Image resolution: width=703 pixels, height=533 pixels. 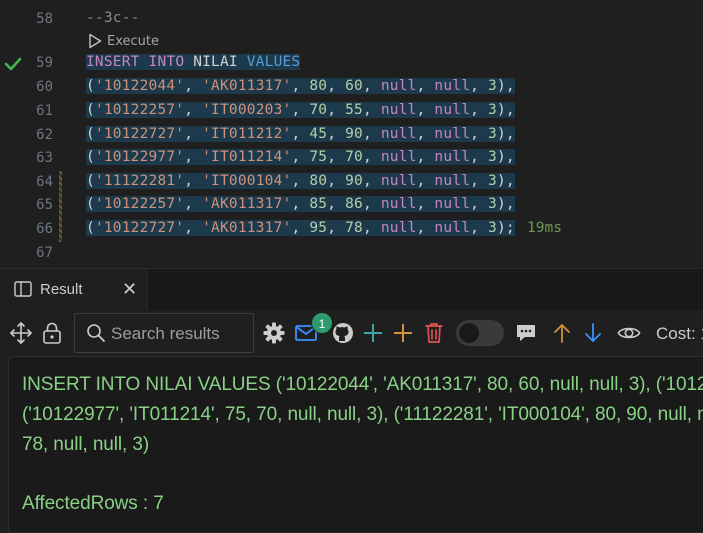 I want to click on code-token: 'IT011212', so click(x=247, y=134).